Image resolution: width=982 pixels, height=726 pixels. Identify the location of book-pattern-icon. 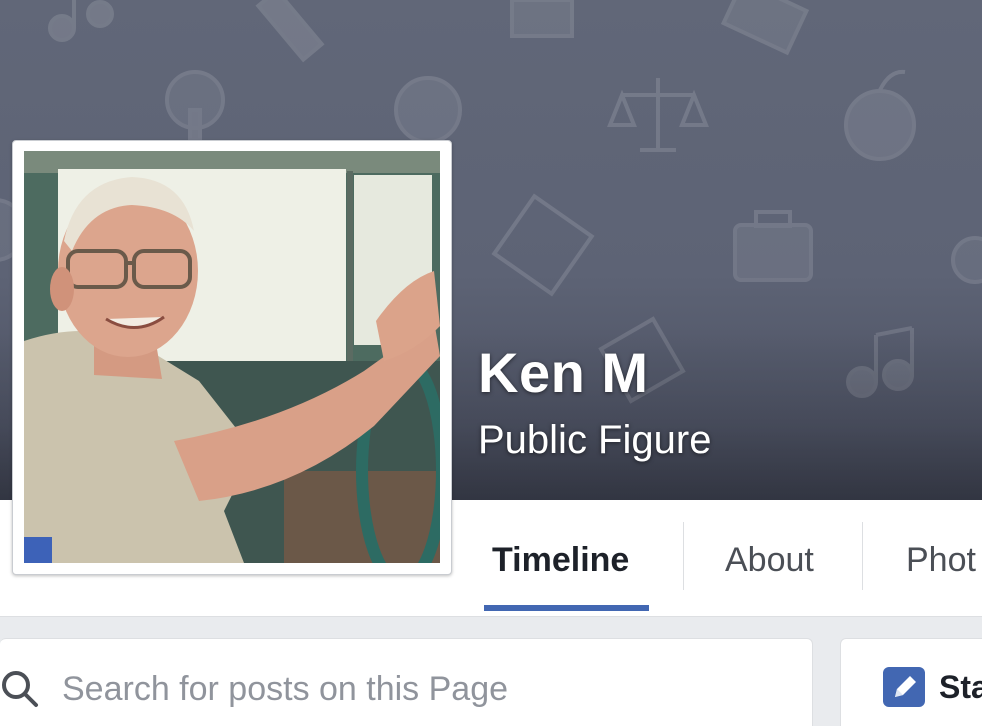
(765, 28).